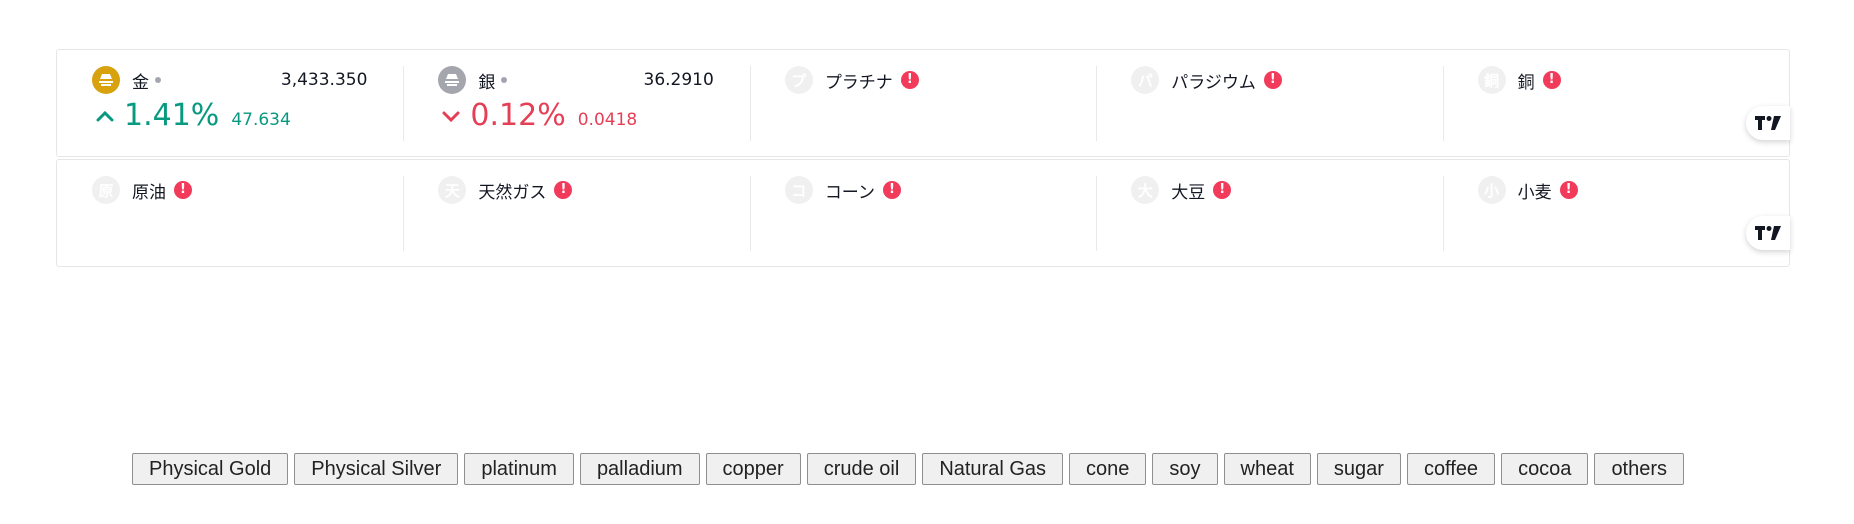 Image resolution: width=1854 pixels, height=524 pixels. Describe the element at coordinates (1108, 469) in the screenshot. I see `cone-button: cone` at that location.